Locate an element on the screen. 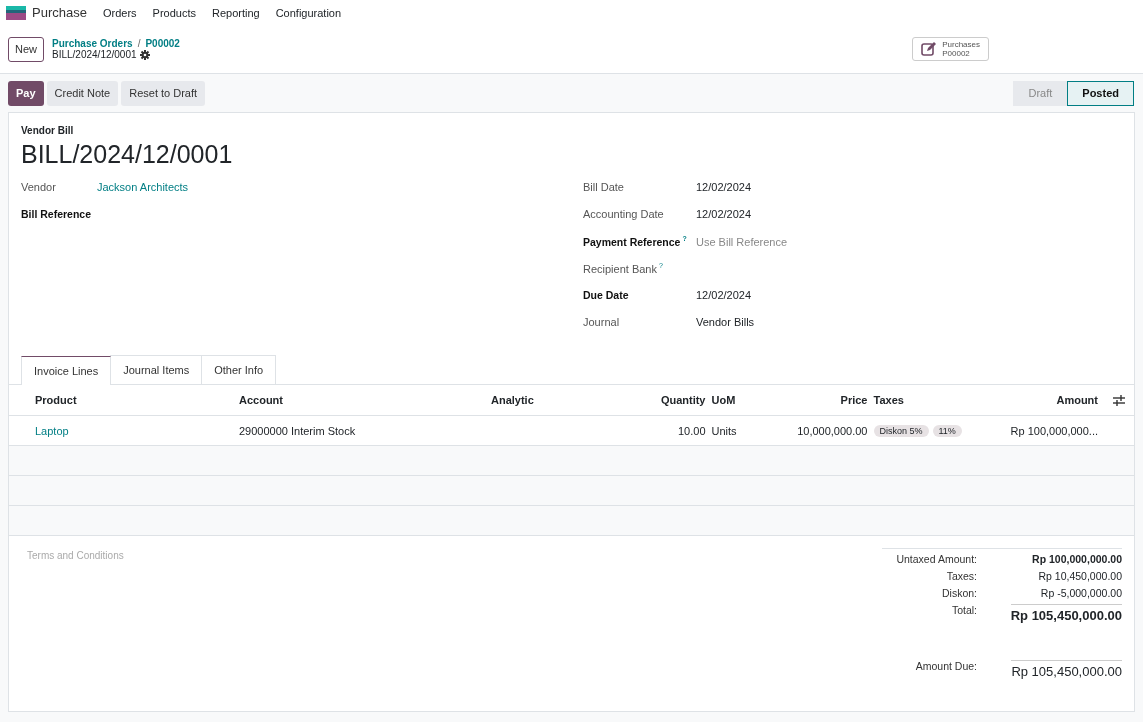 This screenshot has width=1143, height=722. field-label: Journal is located at coordinates (601, 323).